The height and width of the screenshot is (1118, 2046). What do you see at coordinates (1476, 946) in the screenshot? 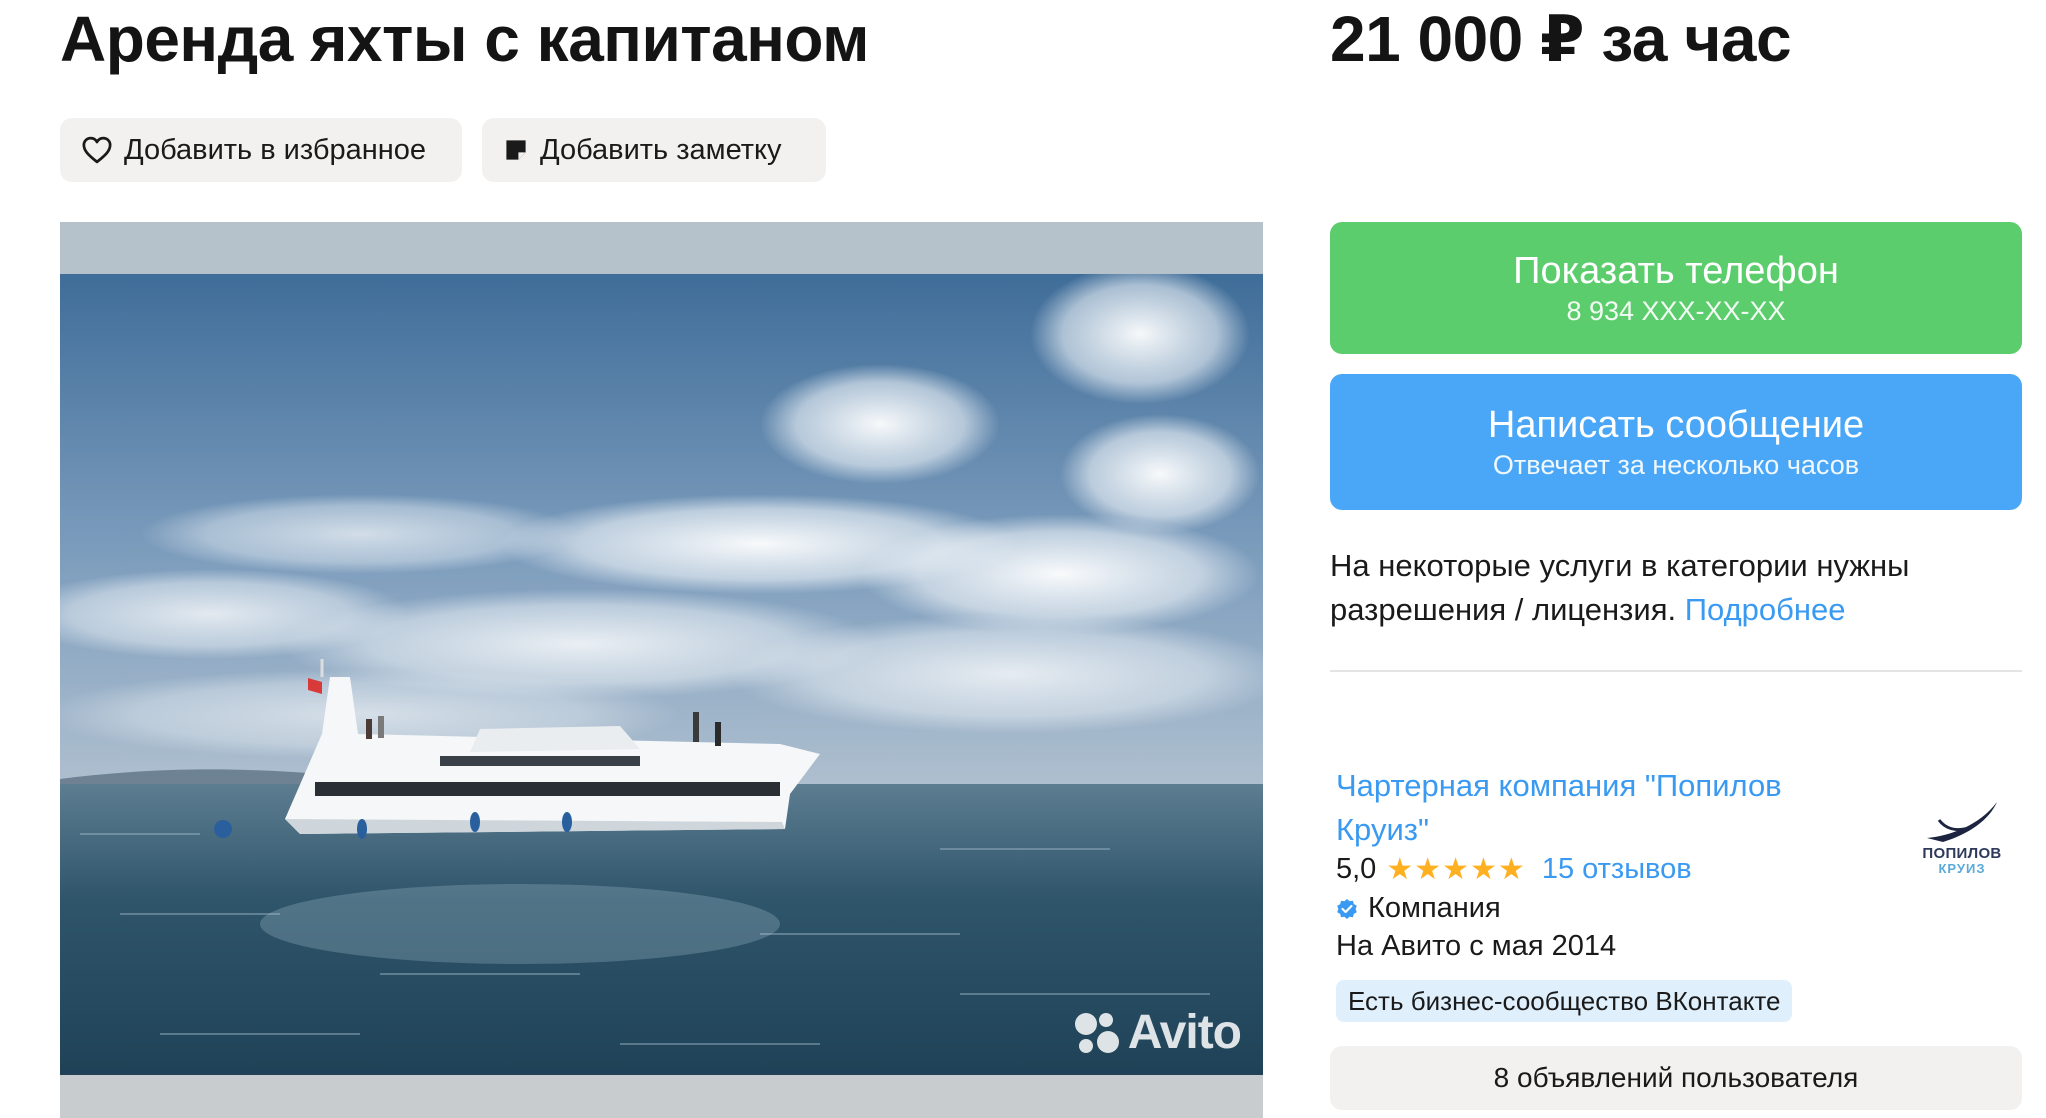
I see `seller-since: На Авито с мая 2014` at bounding box center [1476, 946].